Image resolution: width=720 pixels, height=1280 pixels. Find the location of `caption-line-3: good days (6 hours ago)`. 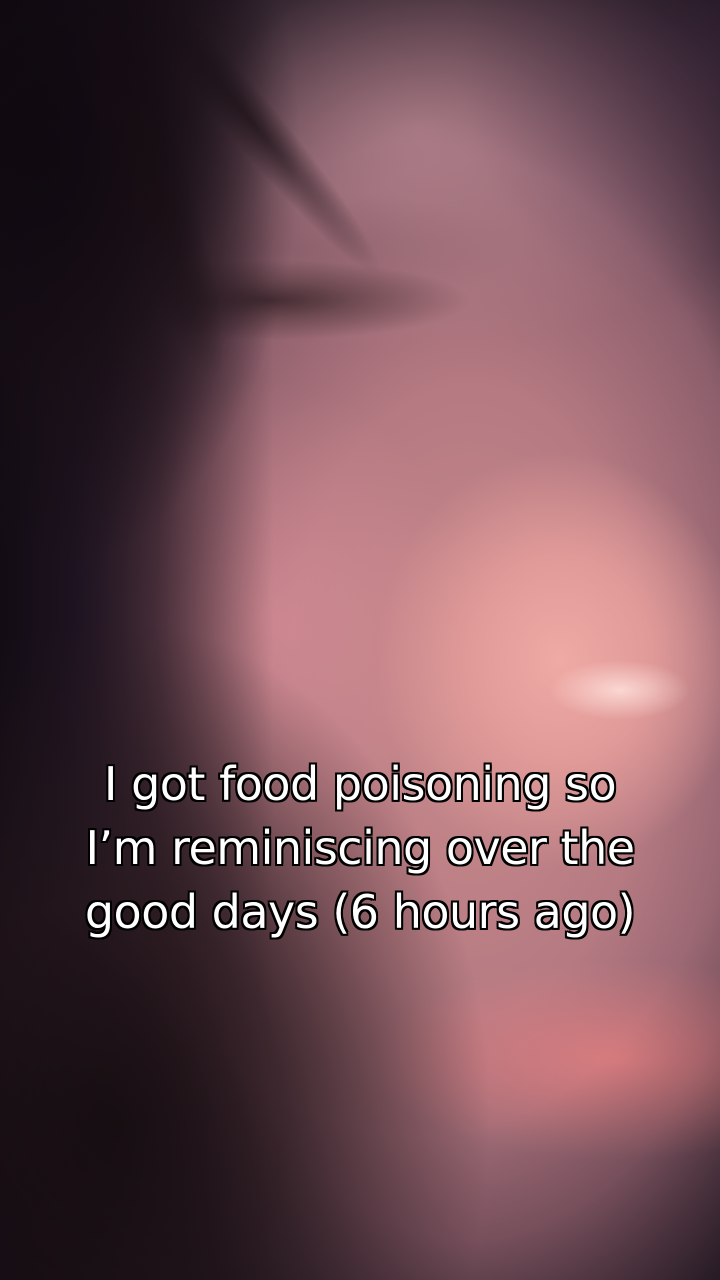

caption-line-3: good days (6 hours ago) is located at coordinates (360, 912).